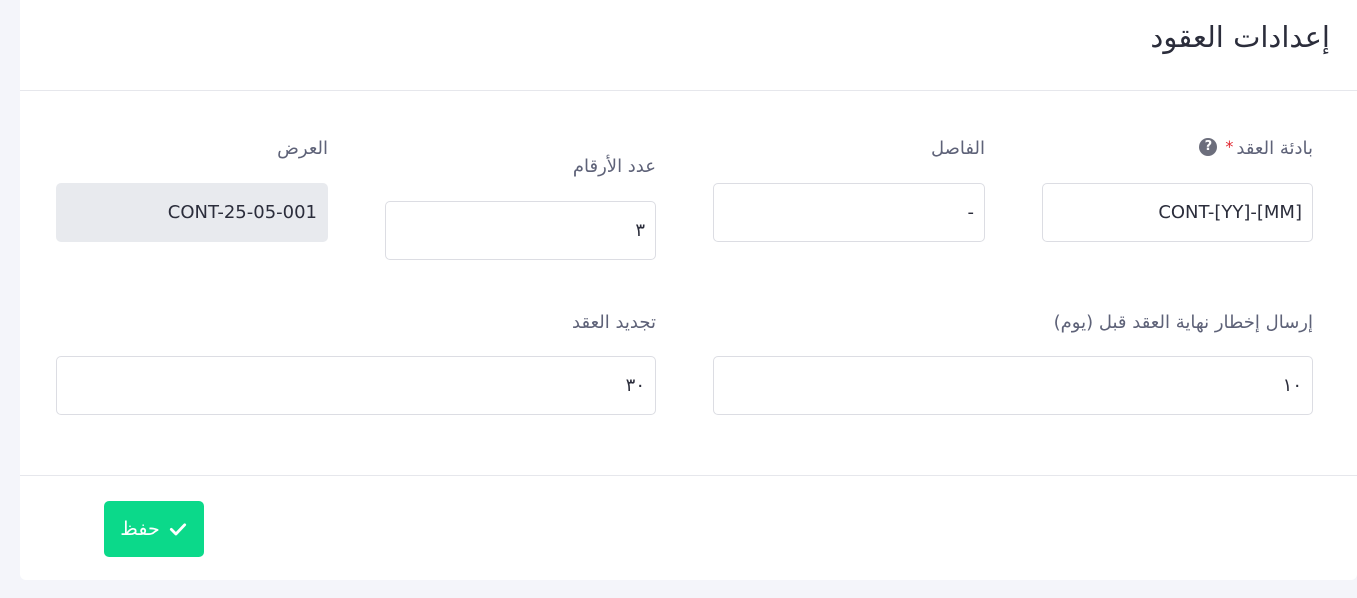 The image size is (1357, 598). What do you see at coordinates (1274, 148) in the screenshot?
I see `prefix-label-text: بادئة العقد` at bounding box center [1274, 148].